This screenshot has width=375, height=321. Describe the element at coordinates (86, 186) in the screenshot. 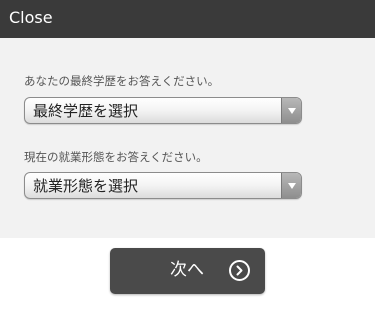

I see `employment-select-value: 就業形態を選択` at that location.